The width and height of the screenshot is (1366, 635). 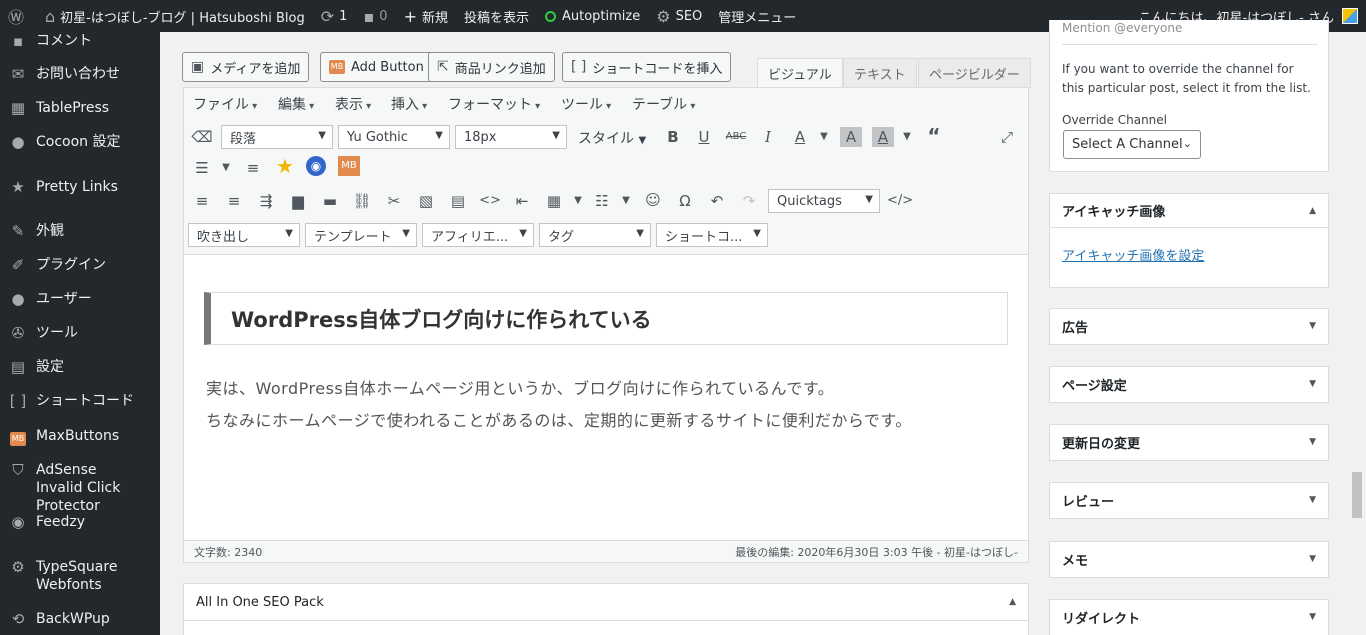 What do you see at coordinates (663, 104) in the screenshot?
I see `menu-table: テーブル` at bounding box center [663, 104].